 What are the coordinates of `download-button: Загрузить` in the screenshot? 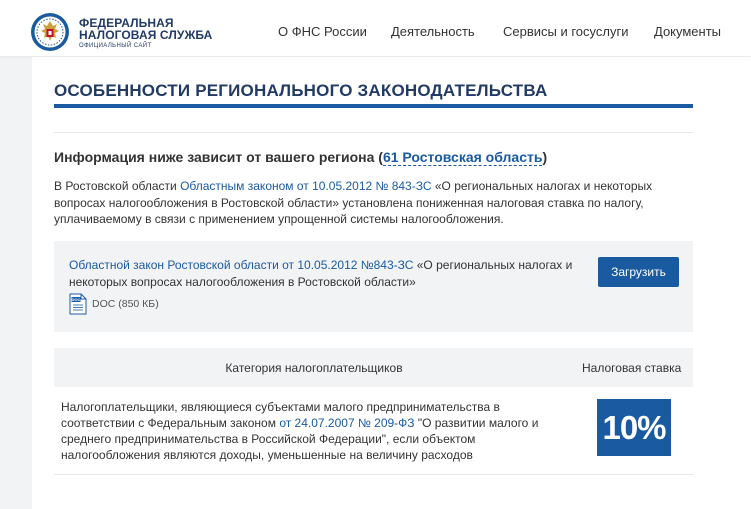 It's located at (638, 272).